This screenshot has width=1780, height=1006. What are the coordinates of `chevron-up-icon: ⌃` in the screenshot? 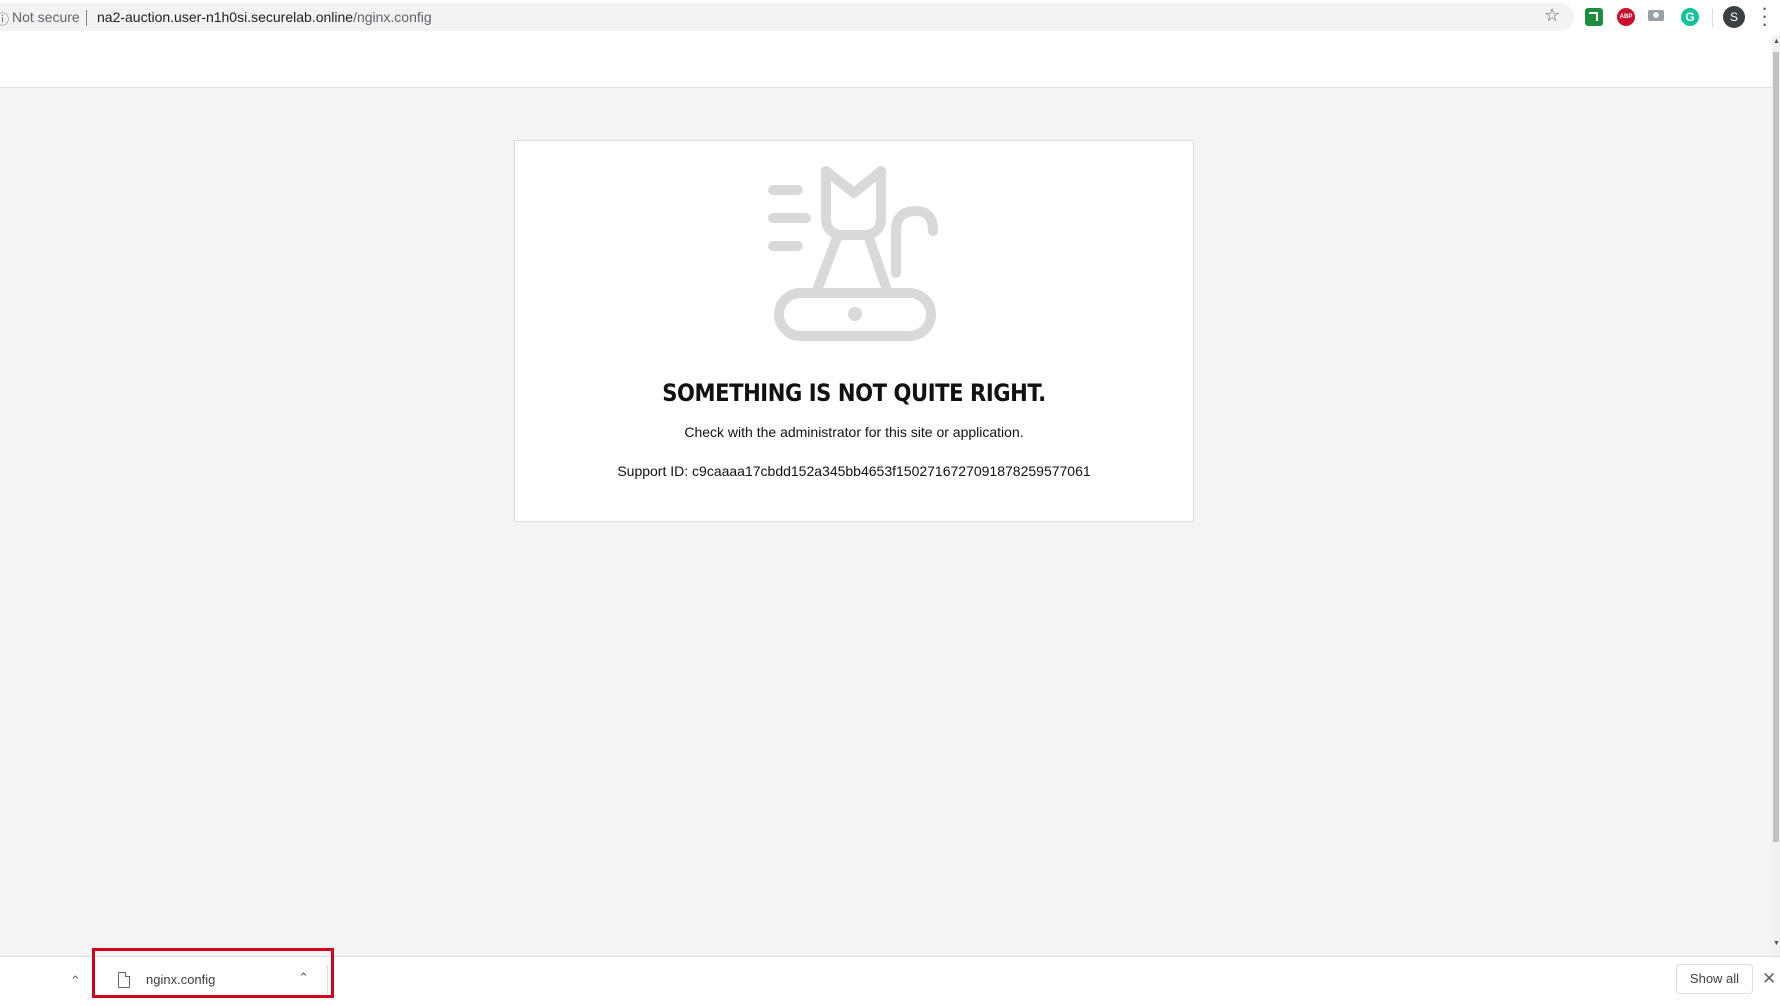 It's located at (75, 981).